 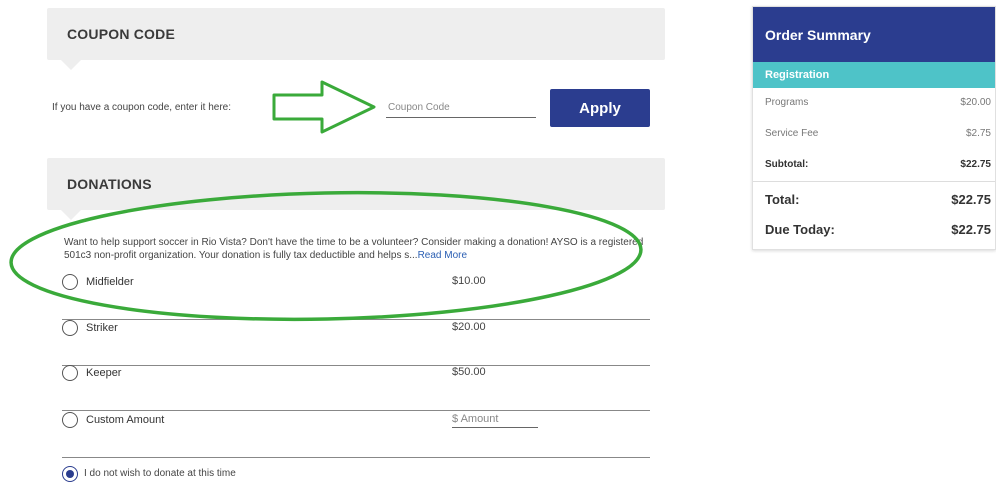 I want to click on radio-keeper, so click(x=70, y=373).